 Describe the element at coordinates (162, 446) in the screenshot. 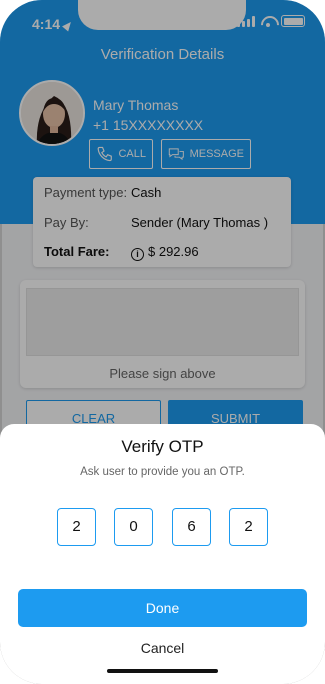

I see `otp-sheet-title: Verify OTP` at that location.